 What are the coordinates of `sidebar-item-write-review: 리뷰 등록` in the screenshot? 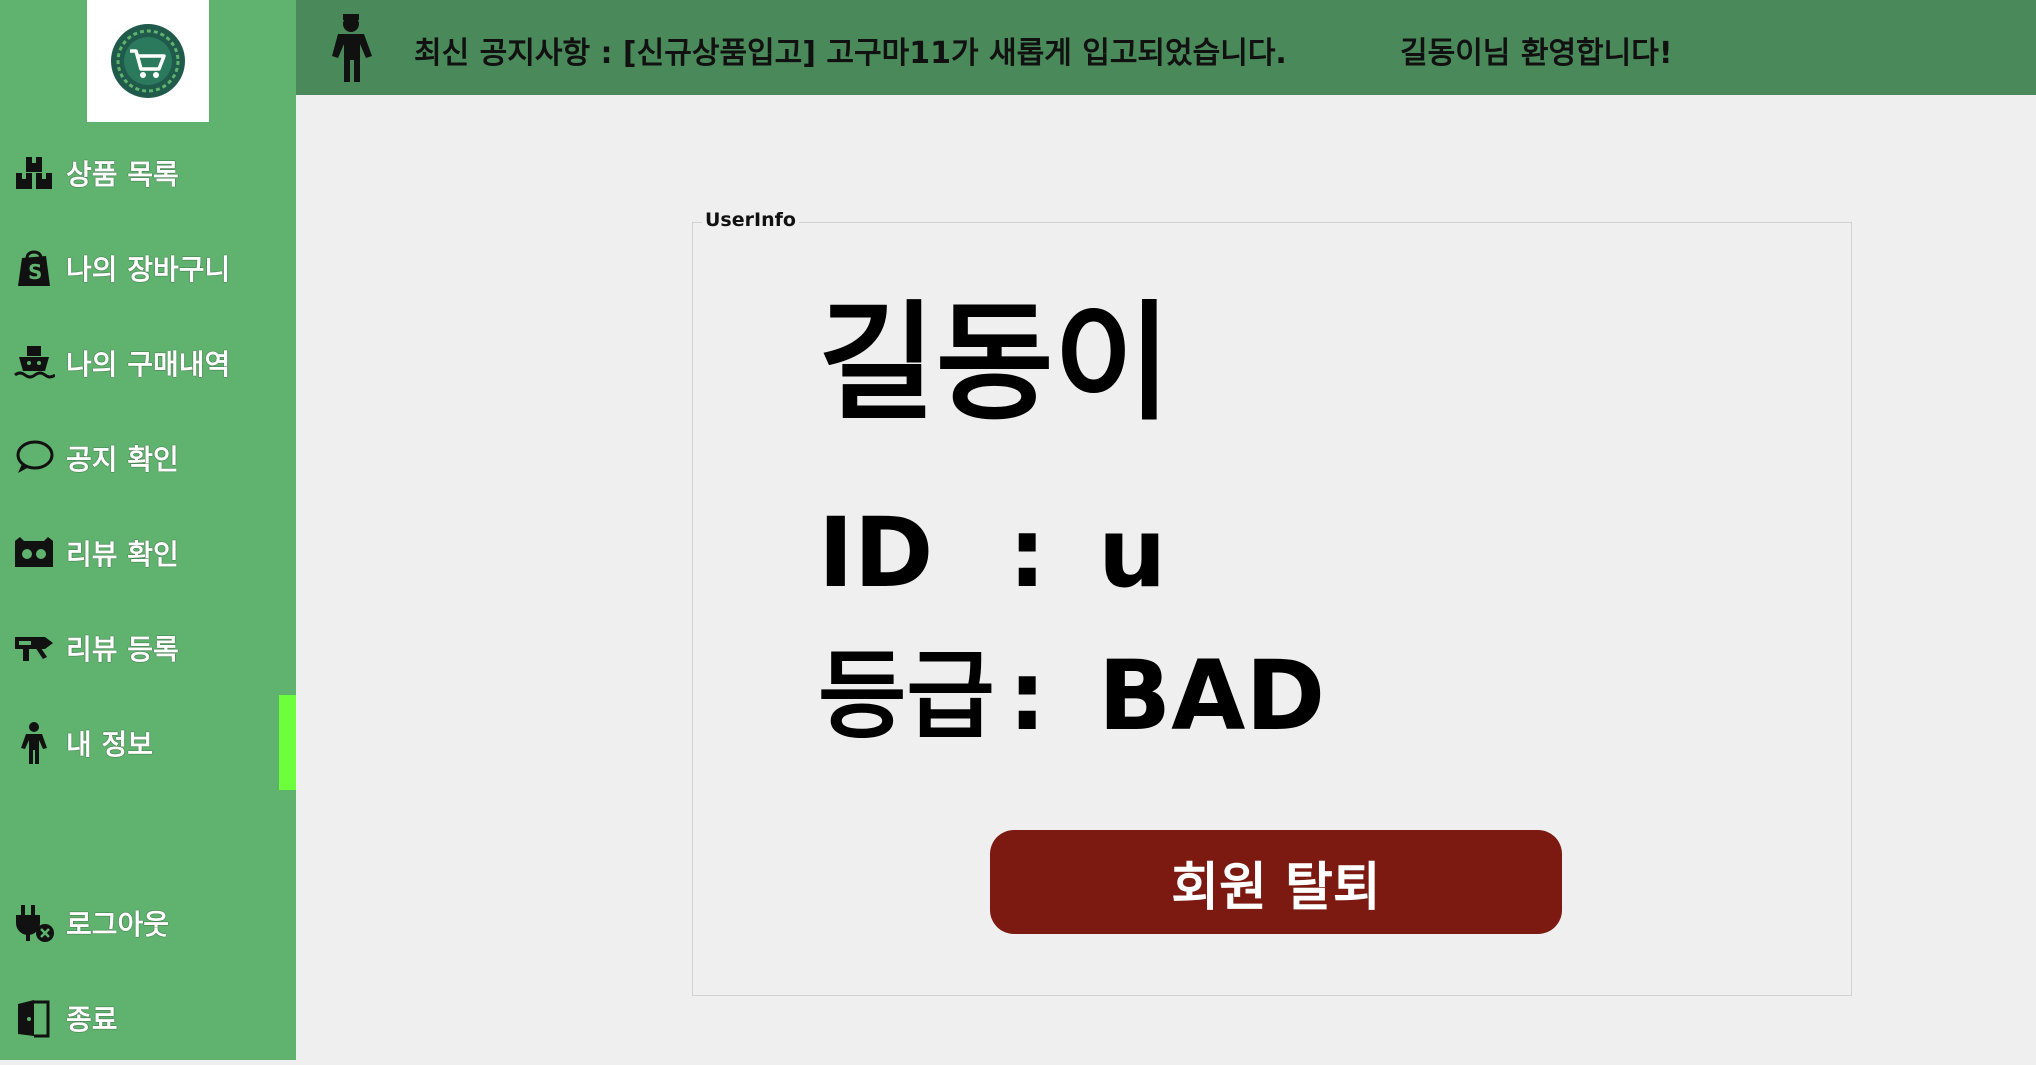 It's located at (148, 647).